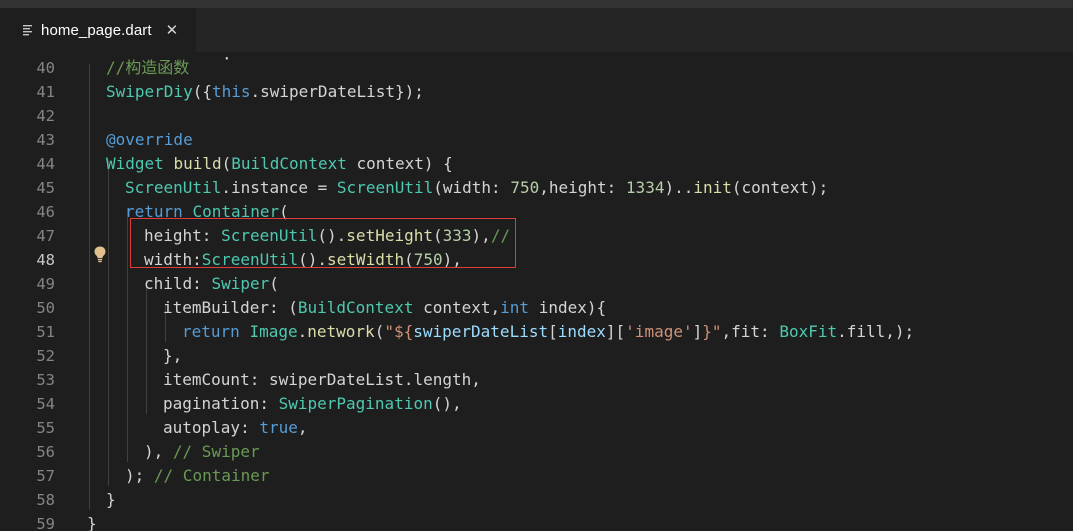  Describe the element at coordinates (481, 331) in the screenshot. I see `code-token: swiperDateList` at that location.